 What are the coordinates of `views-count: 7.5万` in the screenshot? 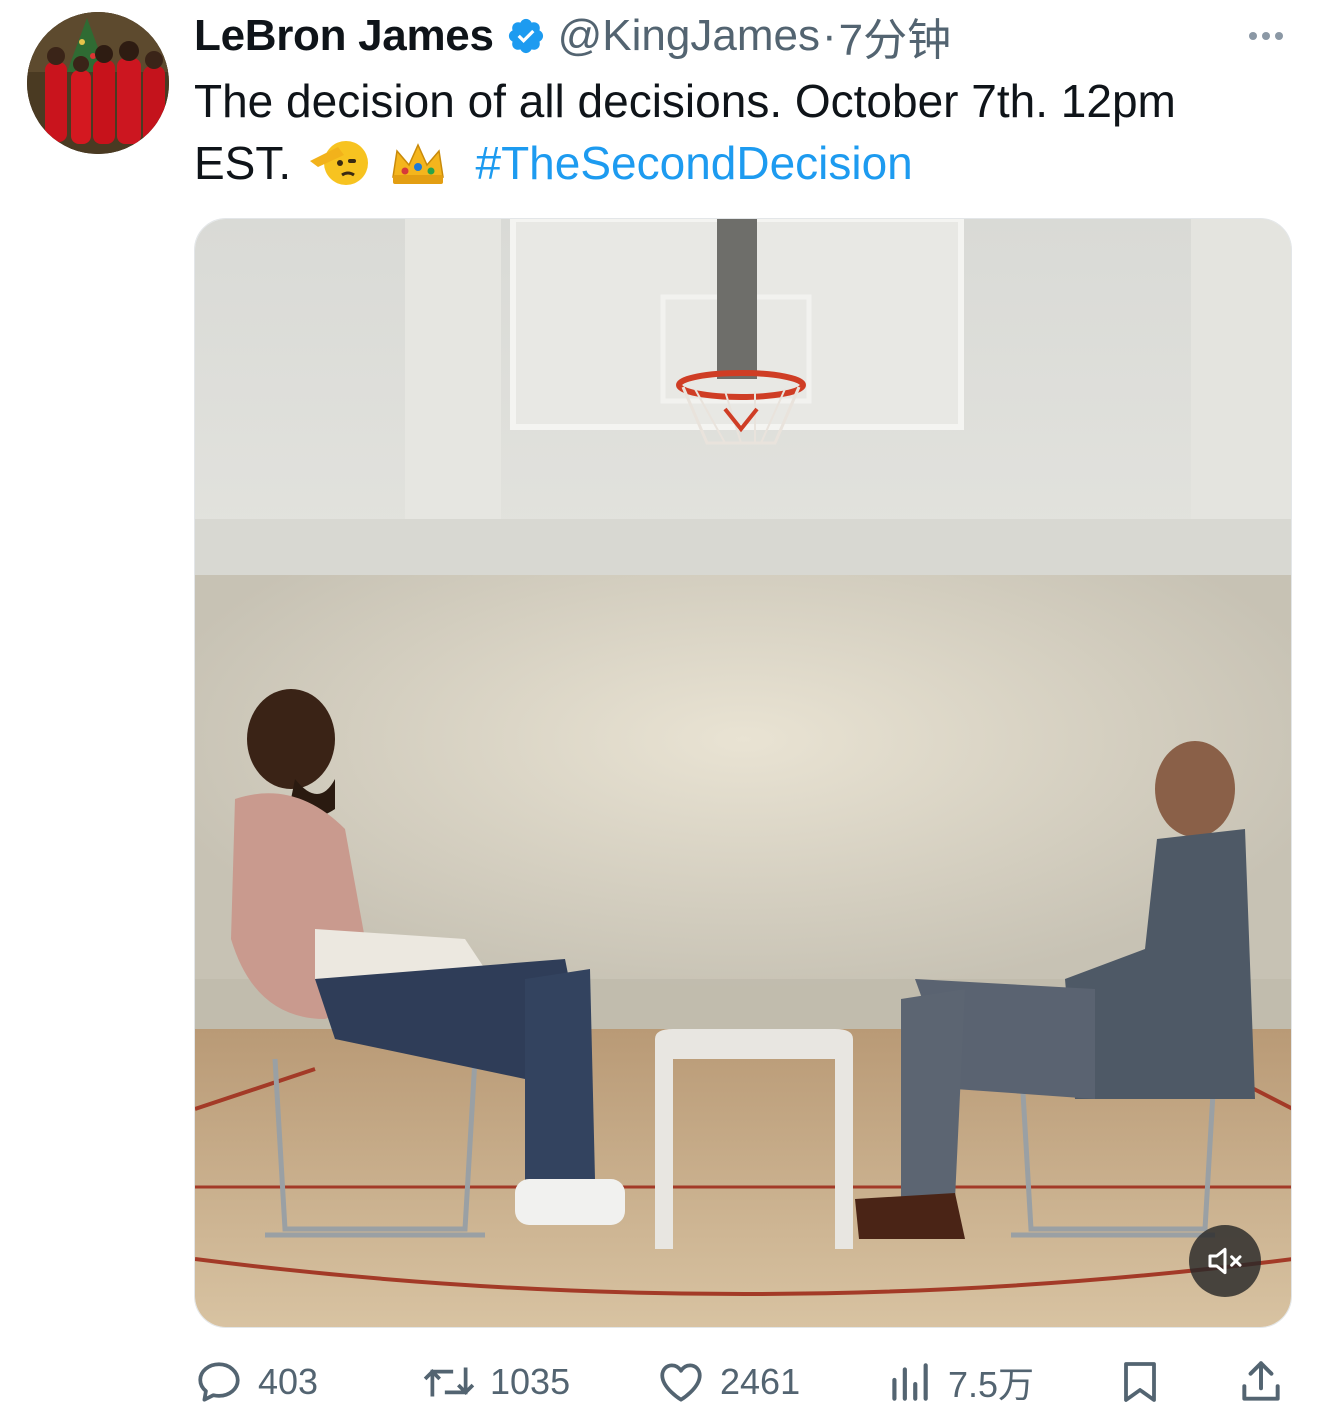 It's located at (991, 1384).